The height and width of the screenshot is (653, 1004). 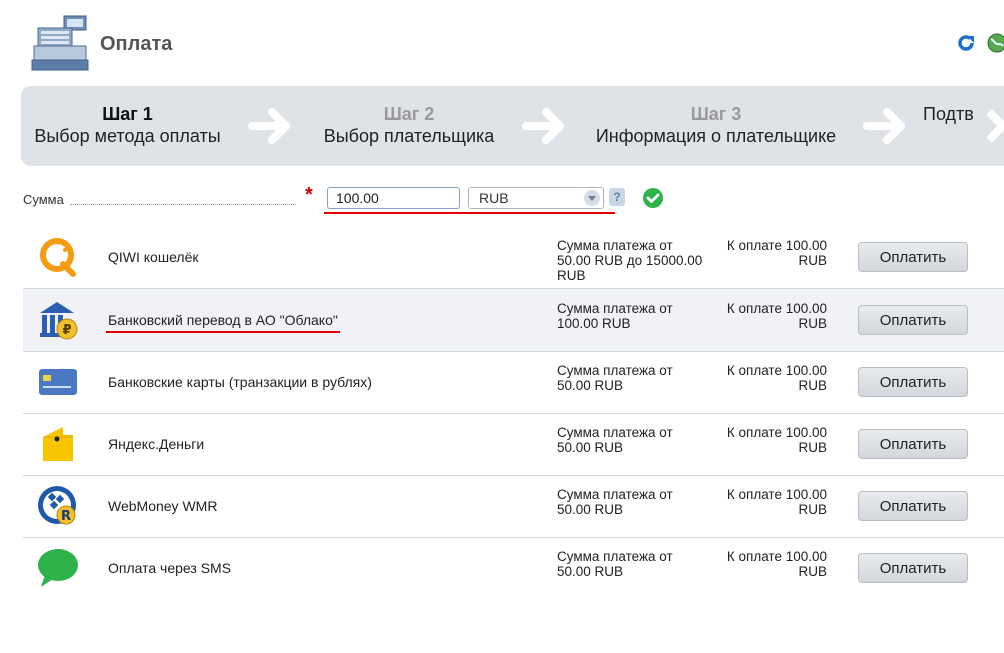 I want to click on step-title: Информация о плательщике, so click(x=716, y=136).